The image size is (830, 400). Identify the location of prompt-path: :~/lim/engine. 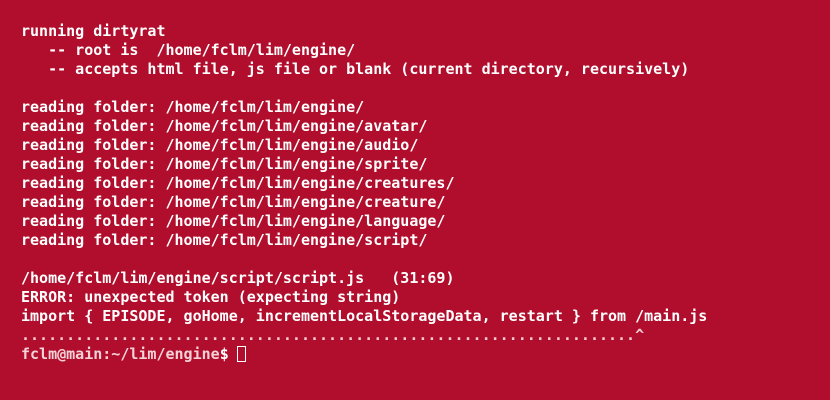
(161, 354).